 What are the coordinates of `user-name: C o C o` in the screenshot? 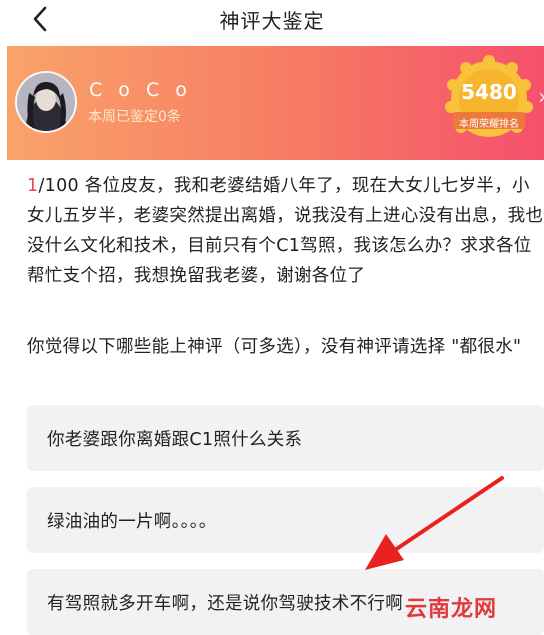 It's located at (140, 90).